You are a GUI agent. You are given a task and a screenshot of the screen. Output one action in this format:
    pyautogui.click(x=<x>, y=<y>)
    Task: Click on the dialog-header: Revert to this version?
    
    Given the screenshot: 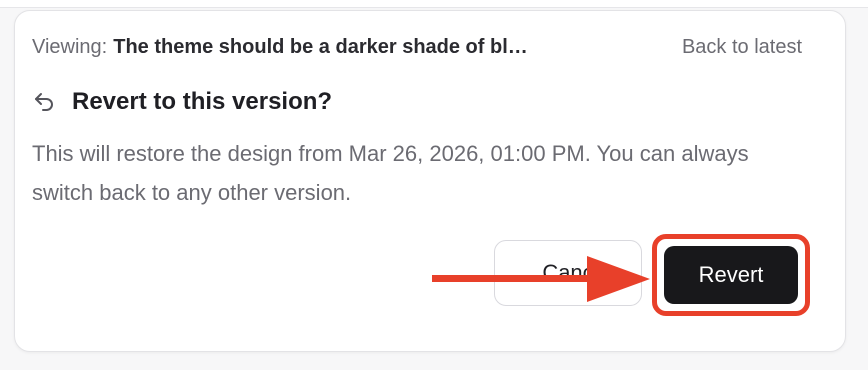 What is the action you would take?
    pyautogui.click(x=182, y=102)
    